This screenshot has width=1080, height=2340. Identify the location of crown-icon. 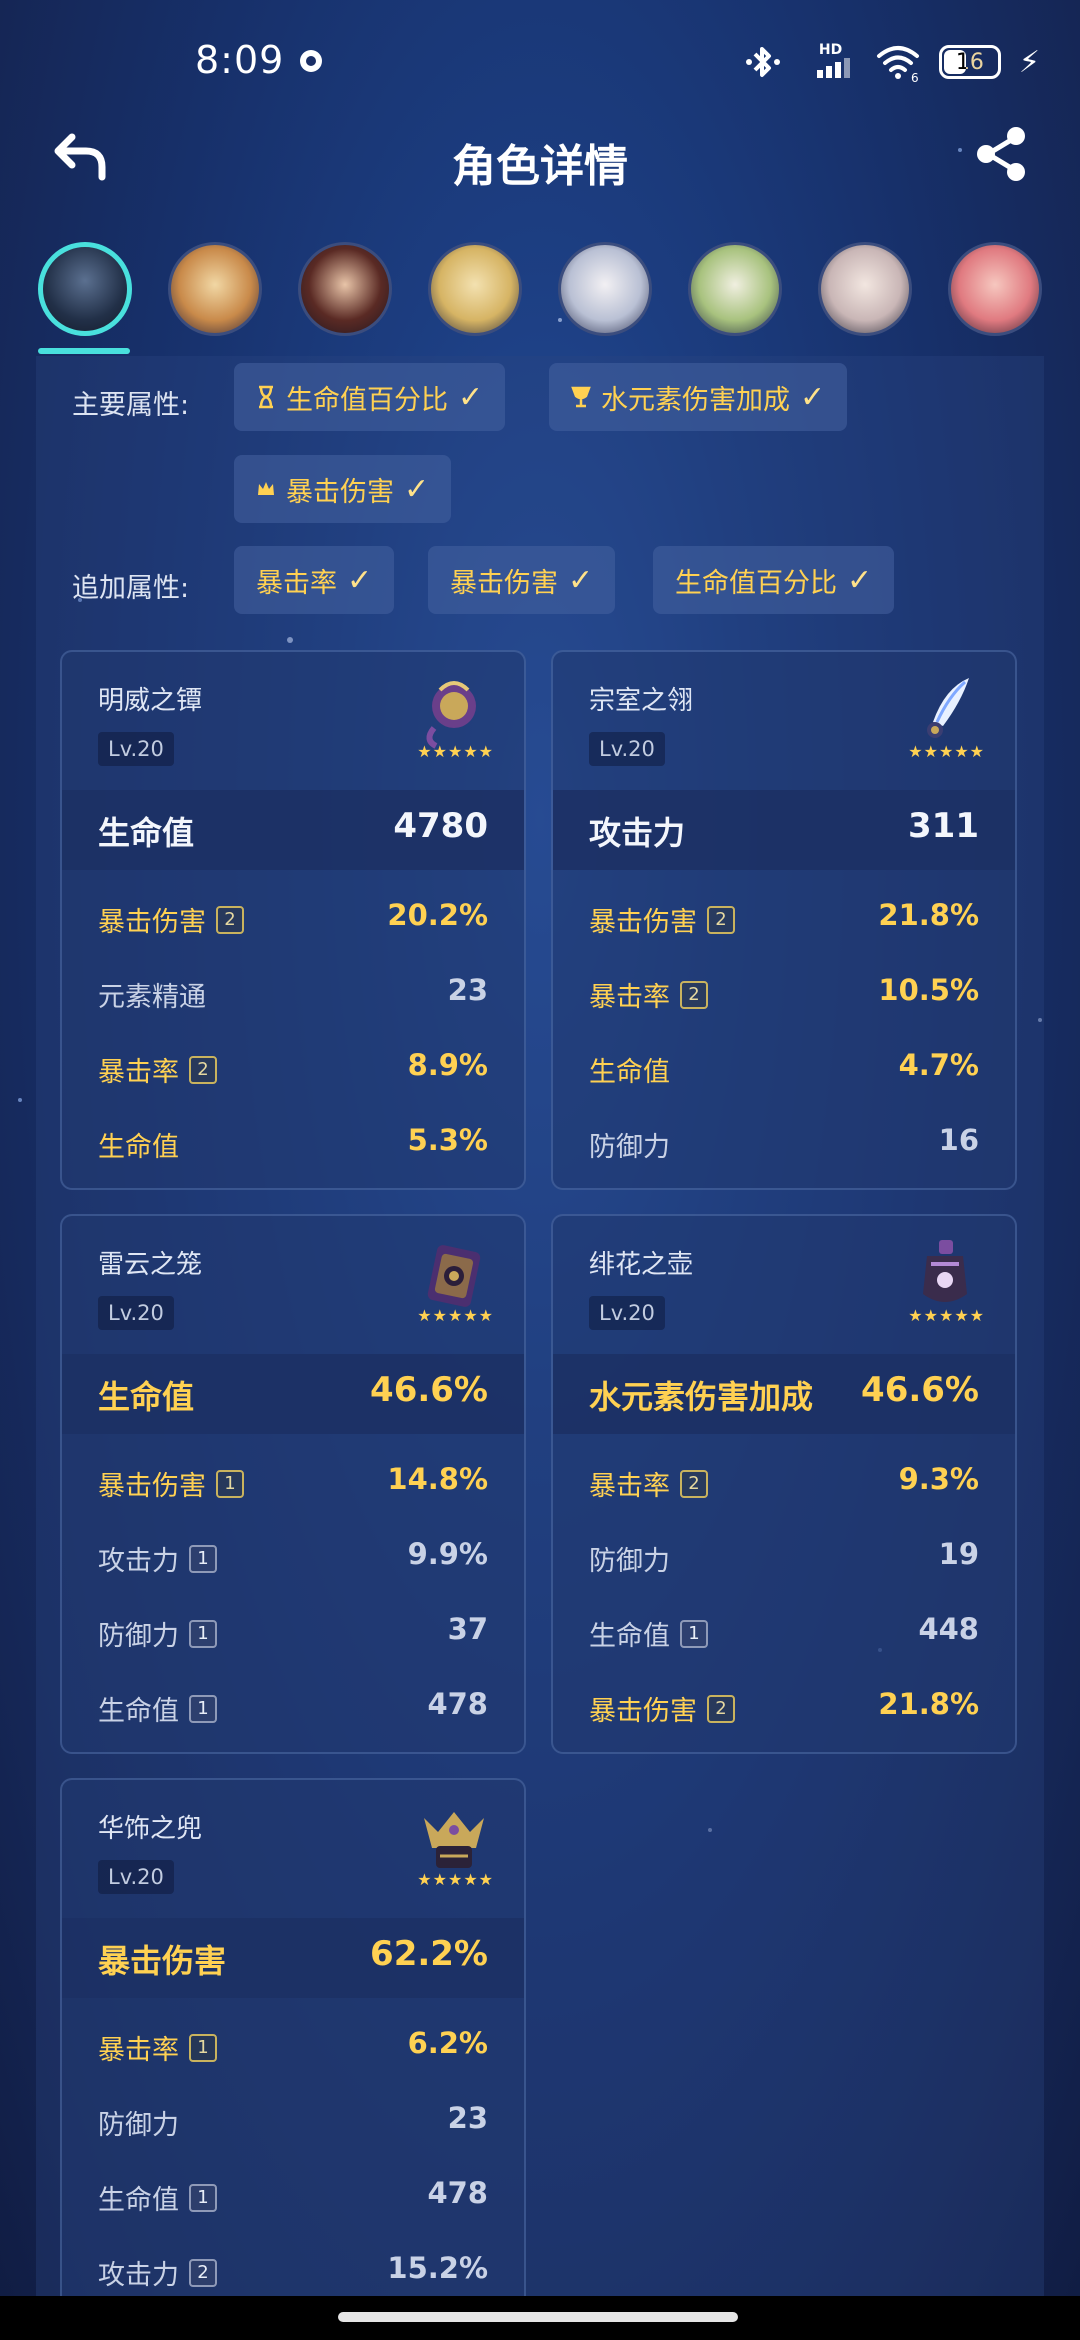
(266, 488).